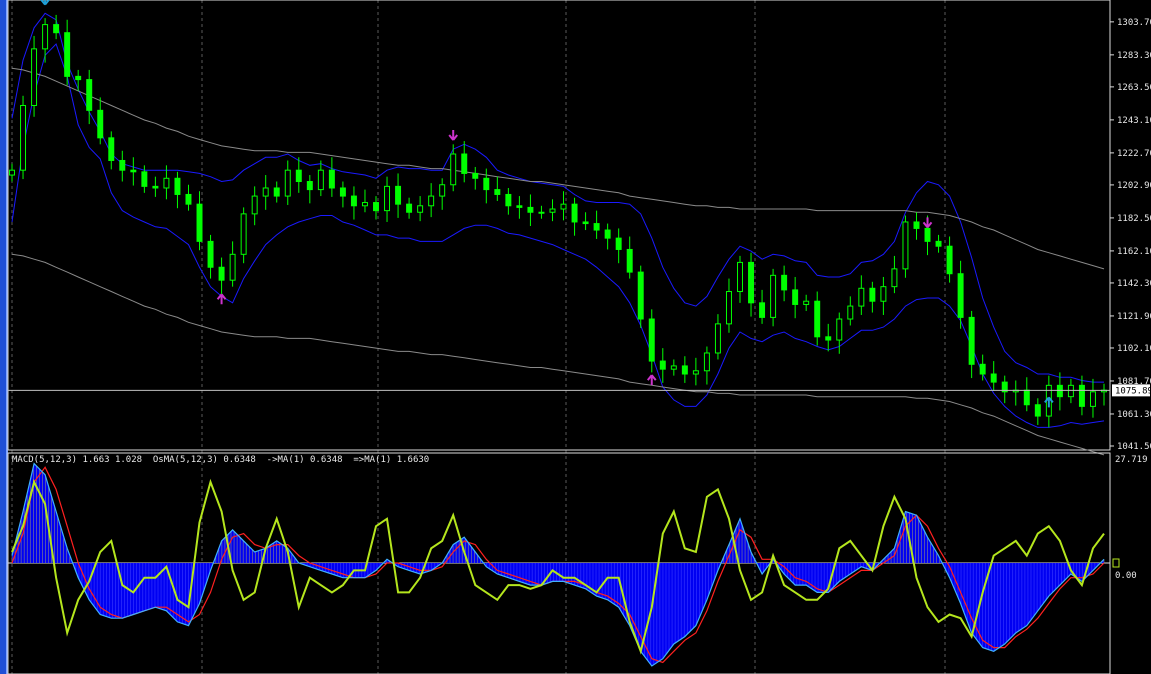 This screenshot has width=1151, height=674. I want to click on sell-arrow-icon, so click(453, 135).